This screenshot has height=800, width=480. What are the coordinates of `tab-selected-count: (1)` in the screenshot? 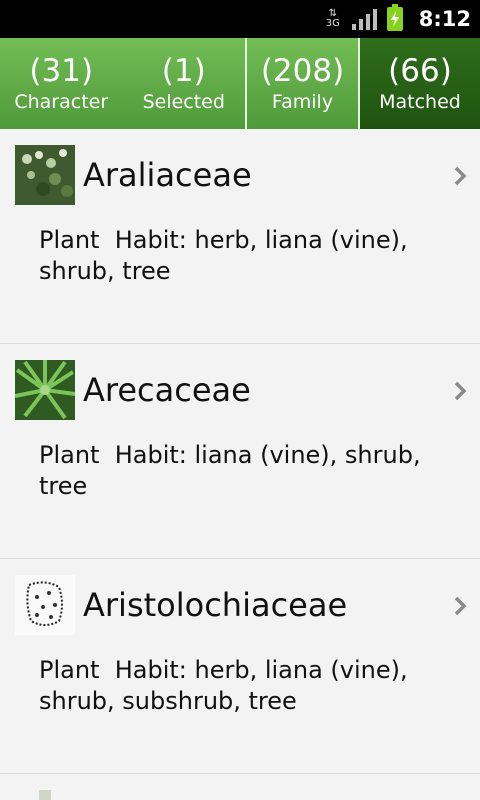 It's located at (183, 70).